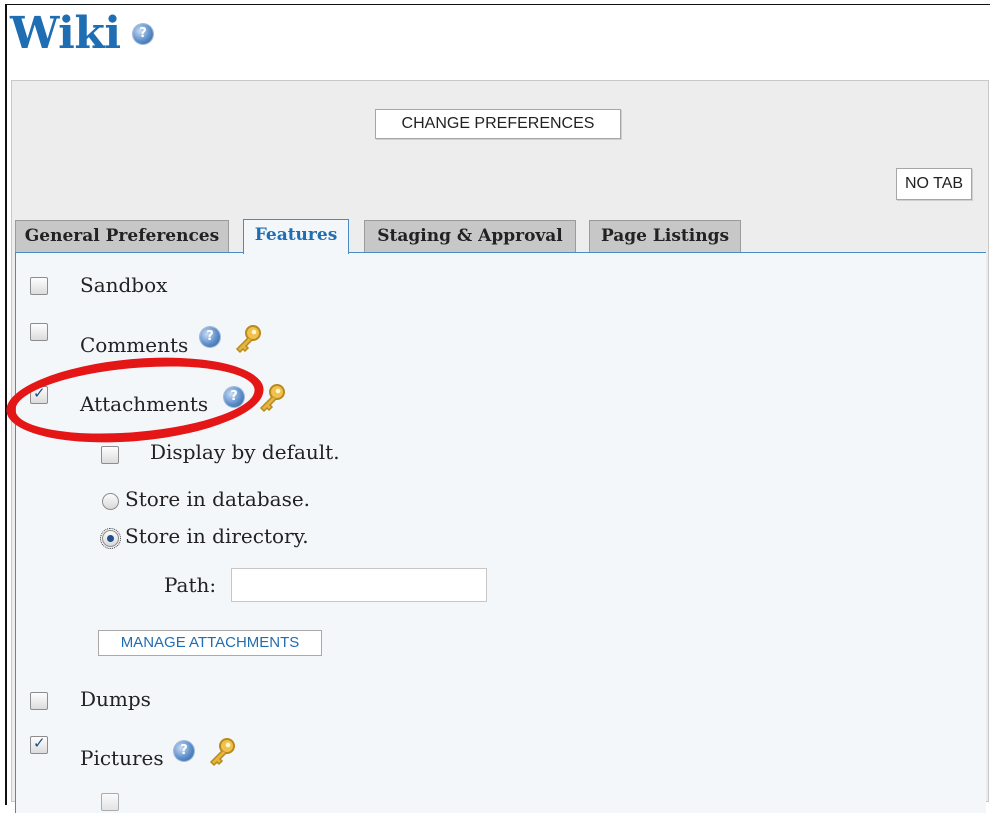  Describe the element at coordinates (110, 538) in the screenshot. I see `store-in-directory-radio` at that location.